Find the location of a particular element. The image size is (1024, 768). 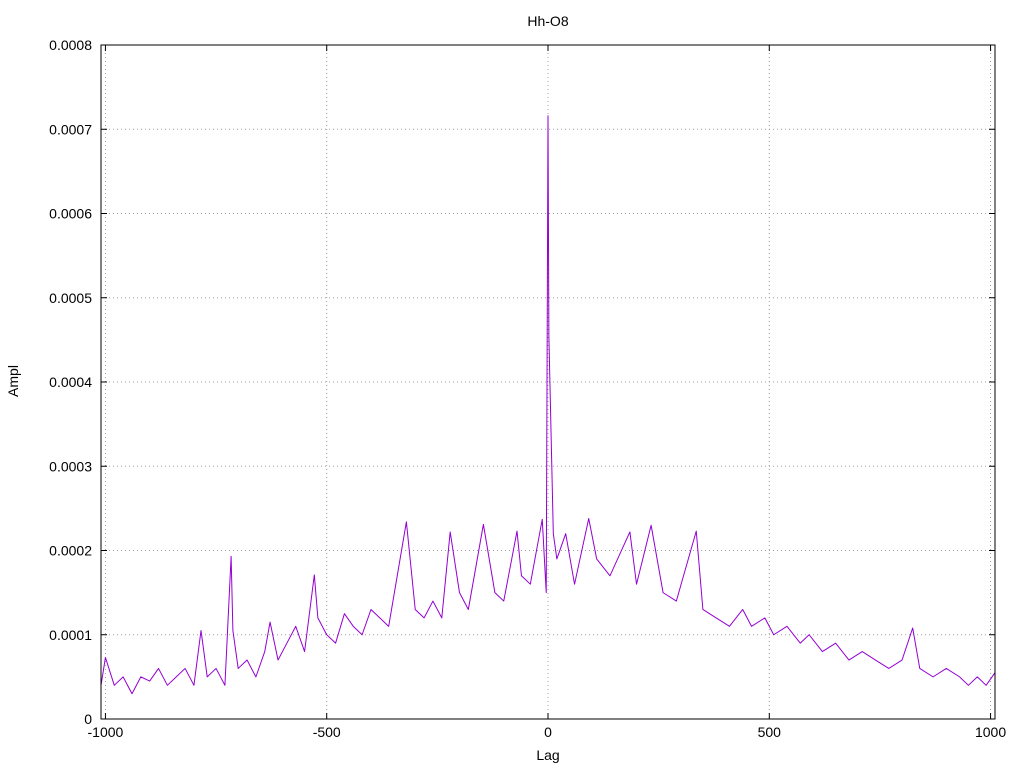

chart-title: Hh-O8 is located at coordinates (547, 21).